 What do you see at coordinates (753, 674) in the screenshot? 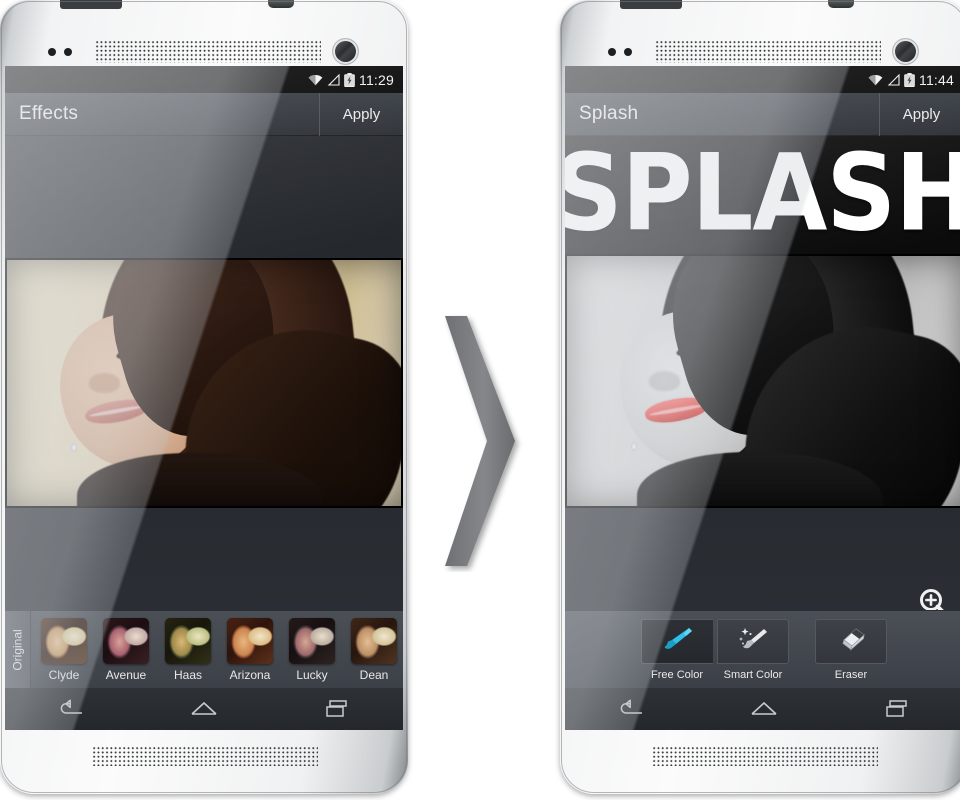
I see `tool-label: Smart Color` at bounding box center [753, 674].